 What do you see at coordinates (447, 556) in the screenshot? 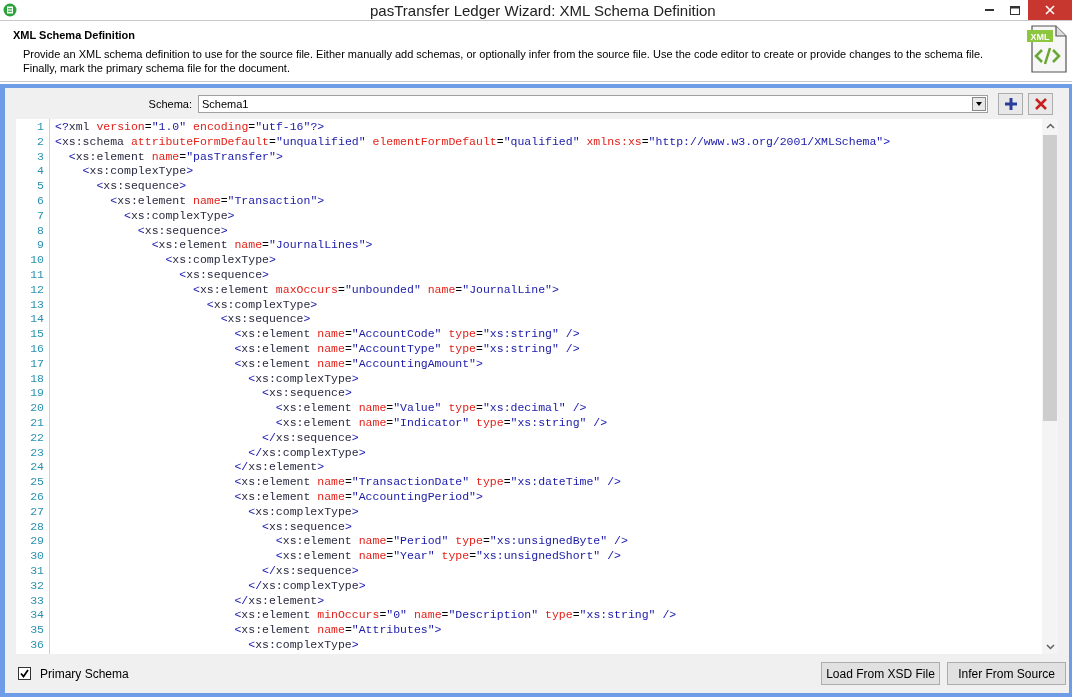
I see `code-line: <xs:element name="Year" type="xs:unsignedShort" />` at bounding box center [447, 556].